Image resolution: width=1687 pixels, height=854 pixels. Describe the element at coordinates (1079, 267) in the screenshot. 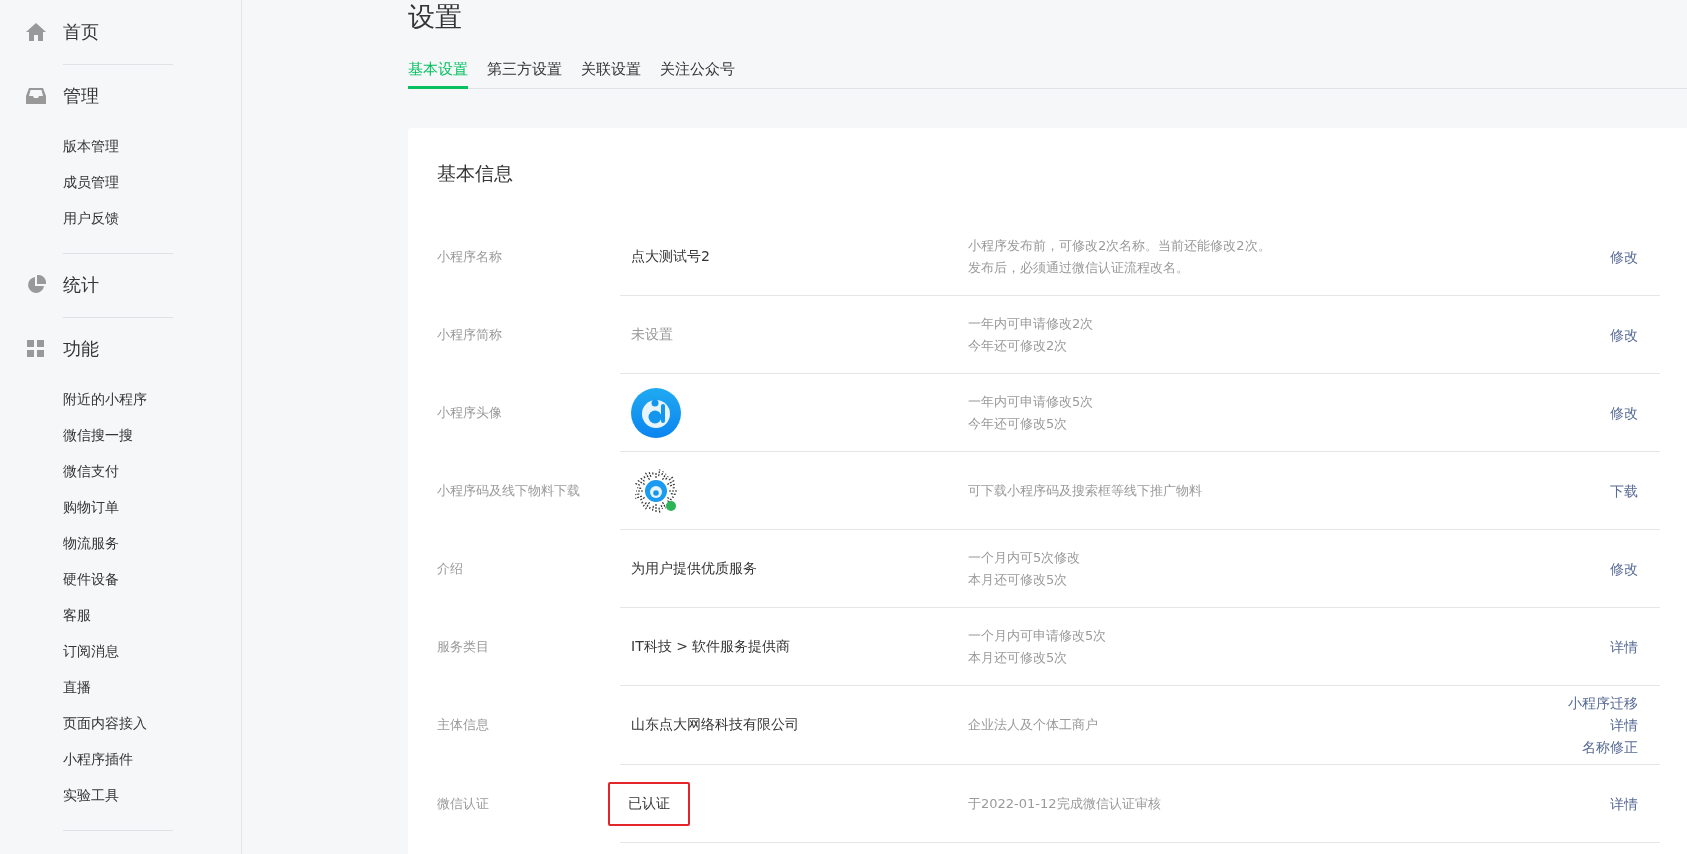

I see `description-text: 发布后，必须通过微信认证流程改名。` at that location.